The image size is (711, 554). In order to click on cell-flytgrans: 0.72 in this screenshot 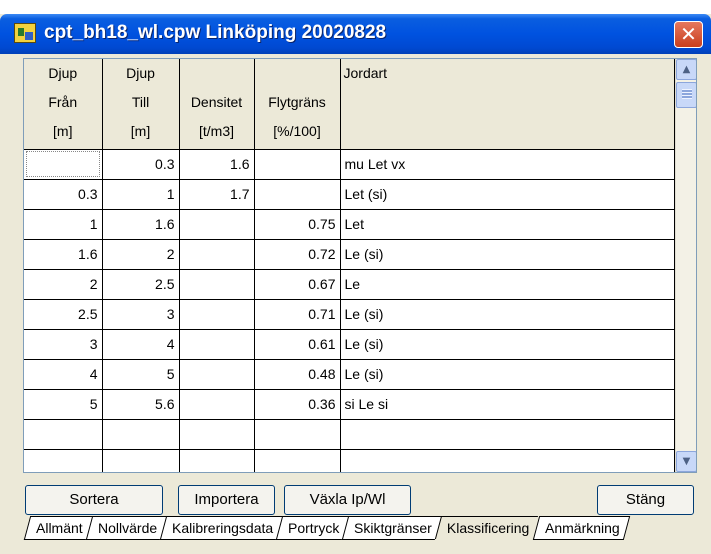, I will do `click(297, 254)`.